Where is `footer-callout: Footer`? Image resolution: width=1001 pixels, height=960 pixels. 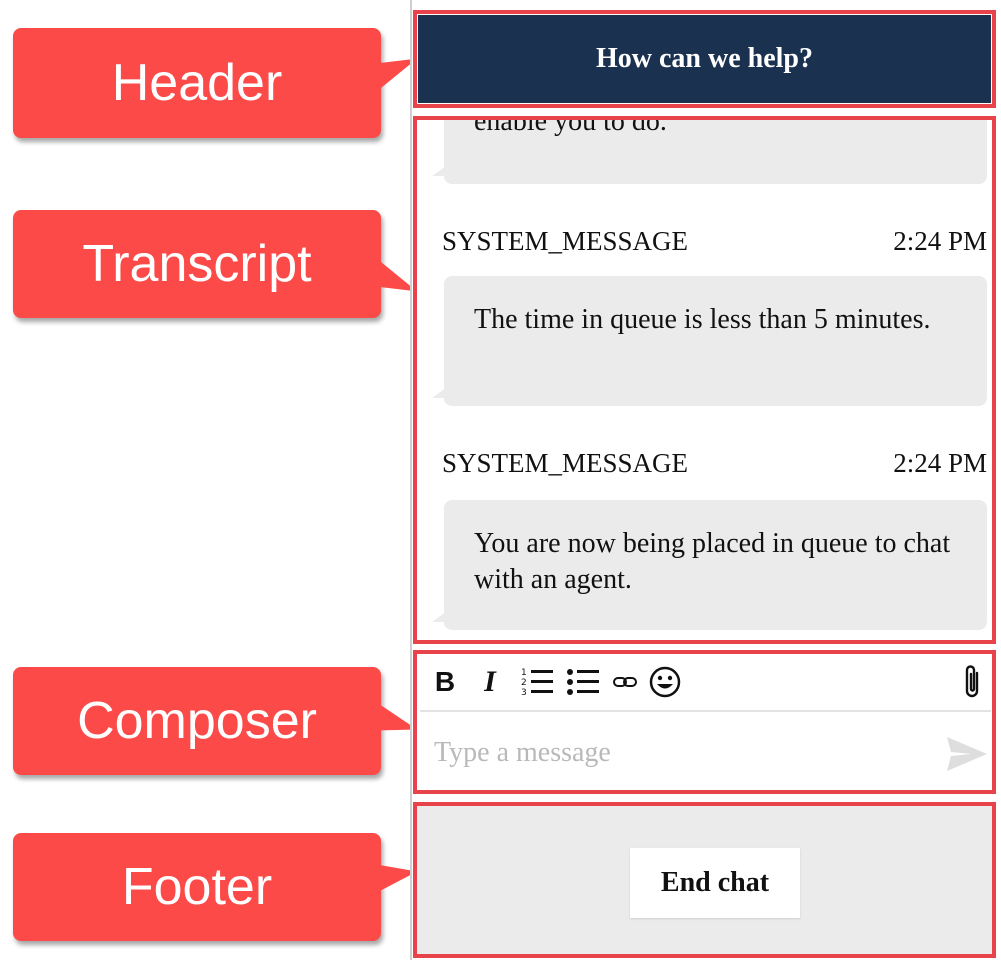 footer-callout: Footer is located at coordinates (197, 887).